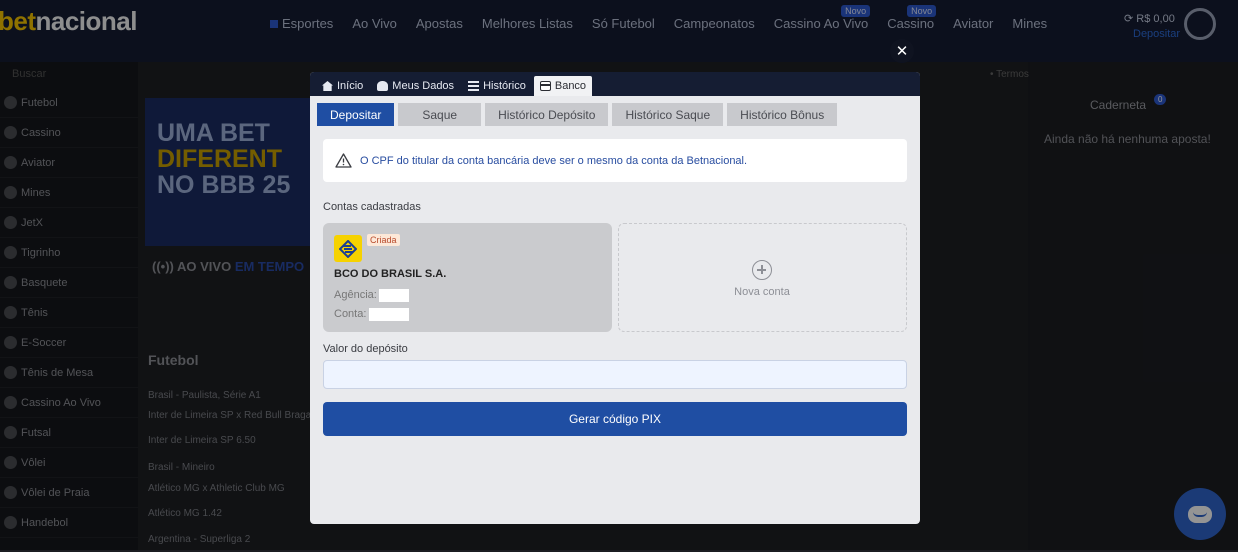 This screenshot has width=1238, height=552. What do you see at coordinates (383, 240) in the screenshot?
I see `status-badge: Criada` at bounding box center [383, 240].